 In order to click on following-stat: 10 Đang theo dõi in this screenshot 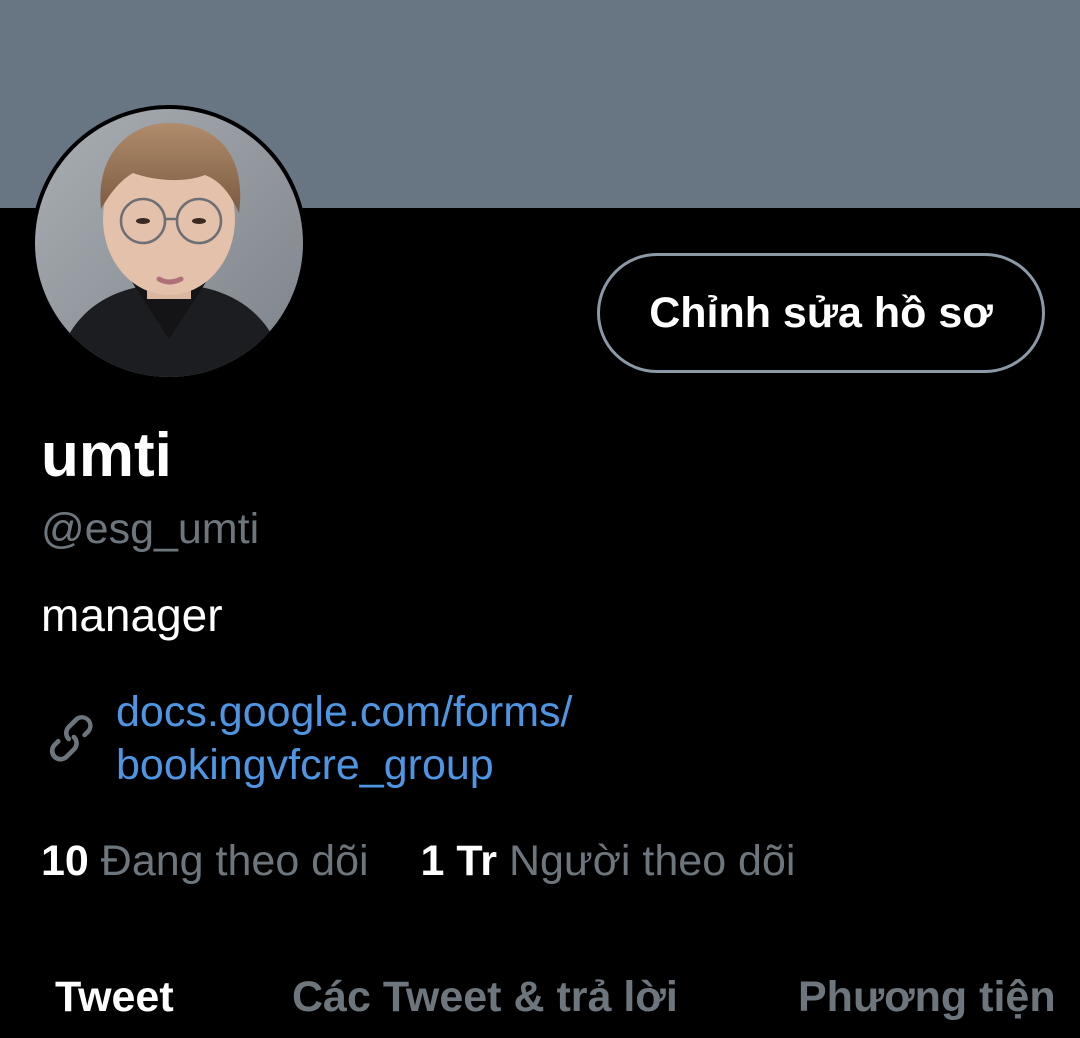, I will do `click(205, 861)`.